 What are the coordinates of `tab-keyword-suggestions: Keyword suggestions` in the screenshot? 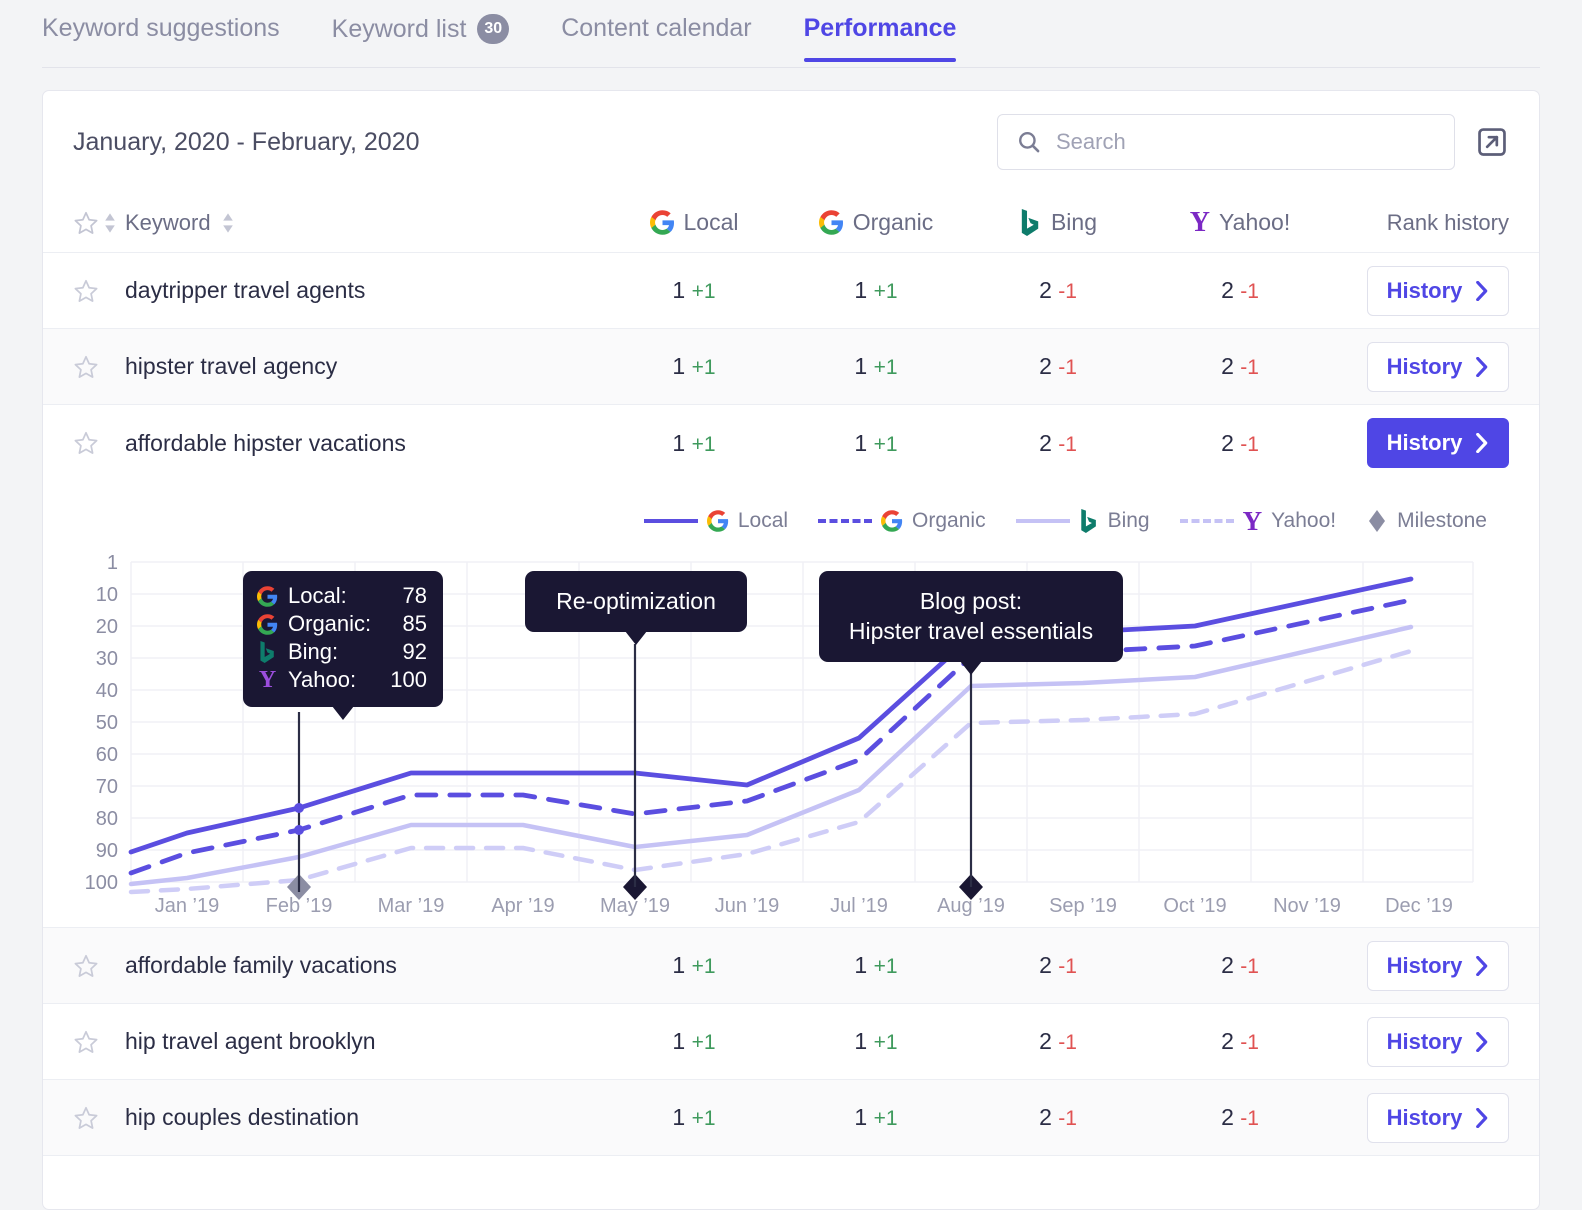 It's located at (161, 31).